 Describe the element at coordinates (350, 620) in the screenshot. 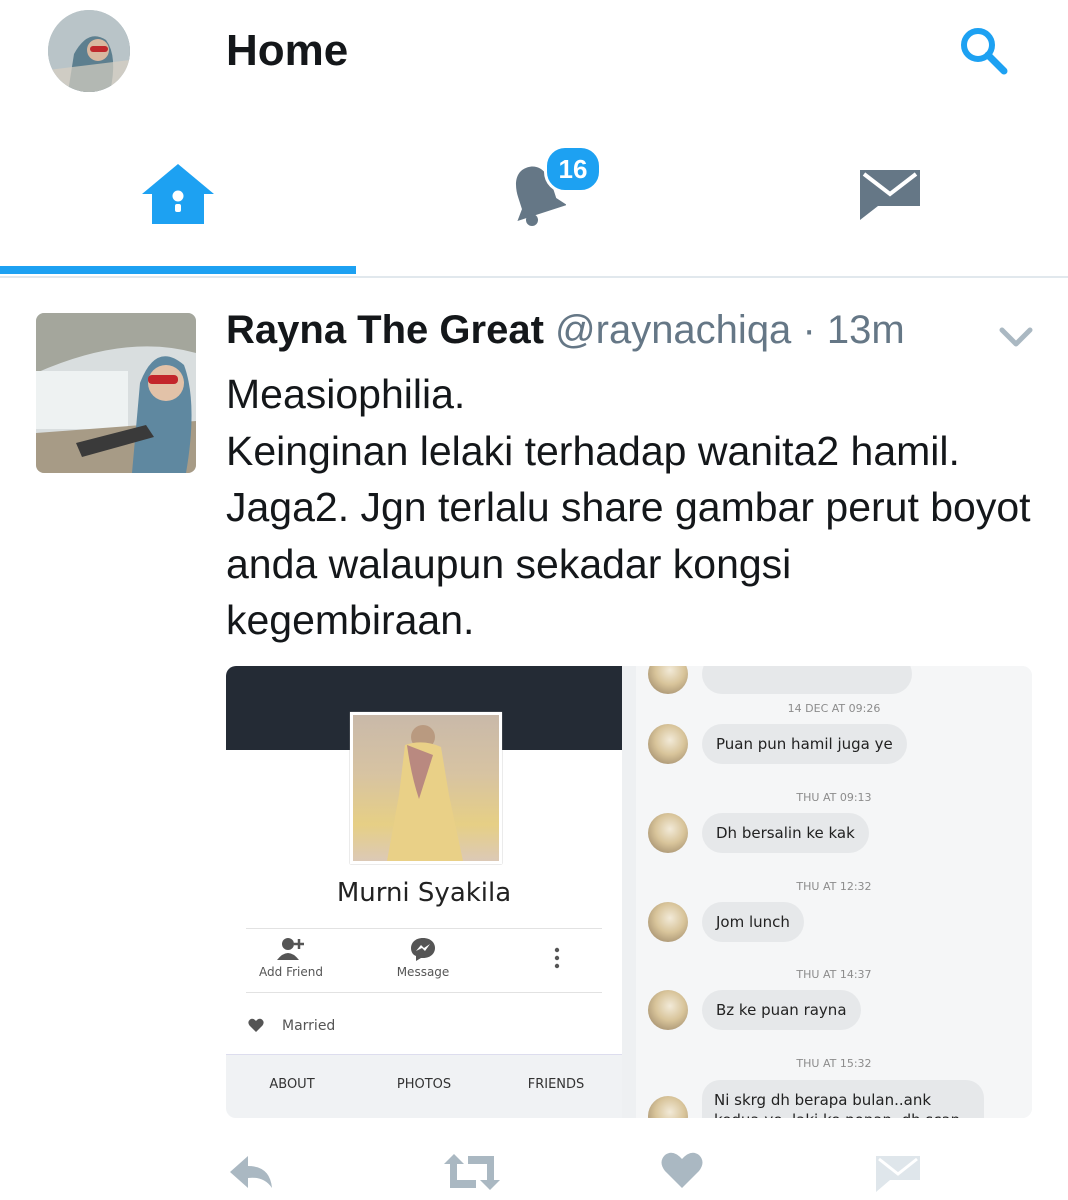

I see `tweet-text-line: kegembiraan.` at that location.